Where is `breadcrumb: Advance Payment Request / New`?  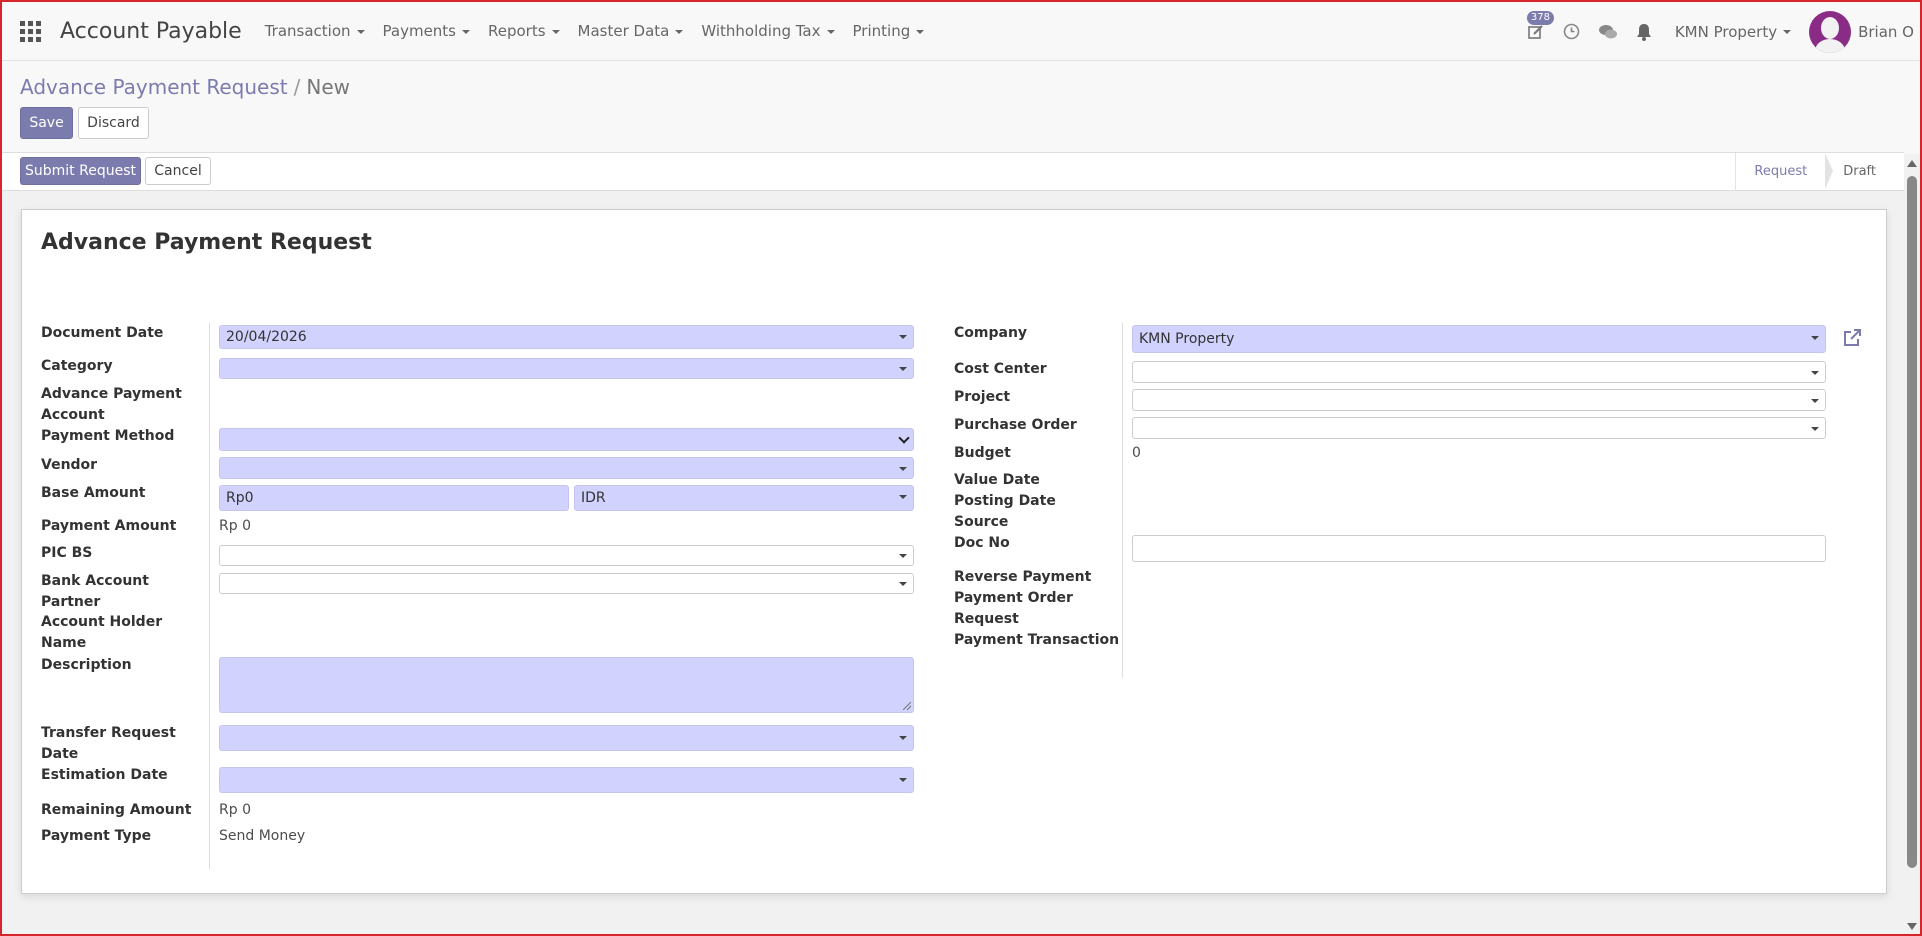
breadcrumb: Advance Payment Request / New is located at coordinates (185, 87).